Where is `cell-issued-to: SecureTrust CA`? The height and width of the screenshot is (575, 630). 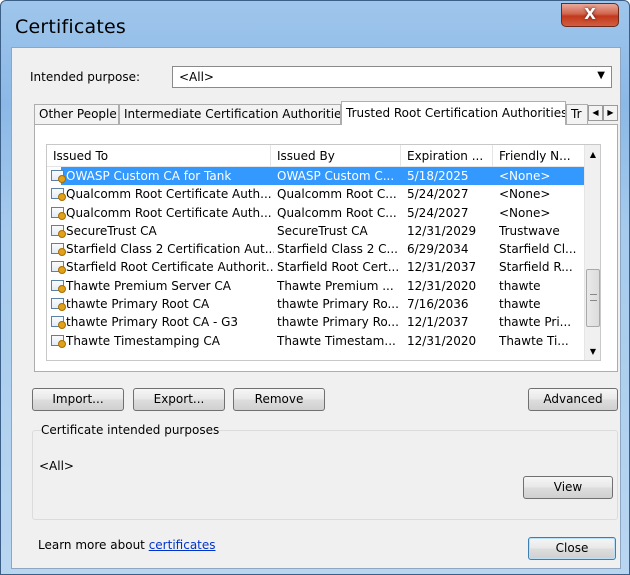
cell-issued-to: SecureTrust CA is located at coordinates (111, 230).